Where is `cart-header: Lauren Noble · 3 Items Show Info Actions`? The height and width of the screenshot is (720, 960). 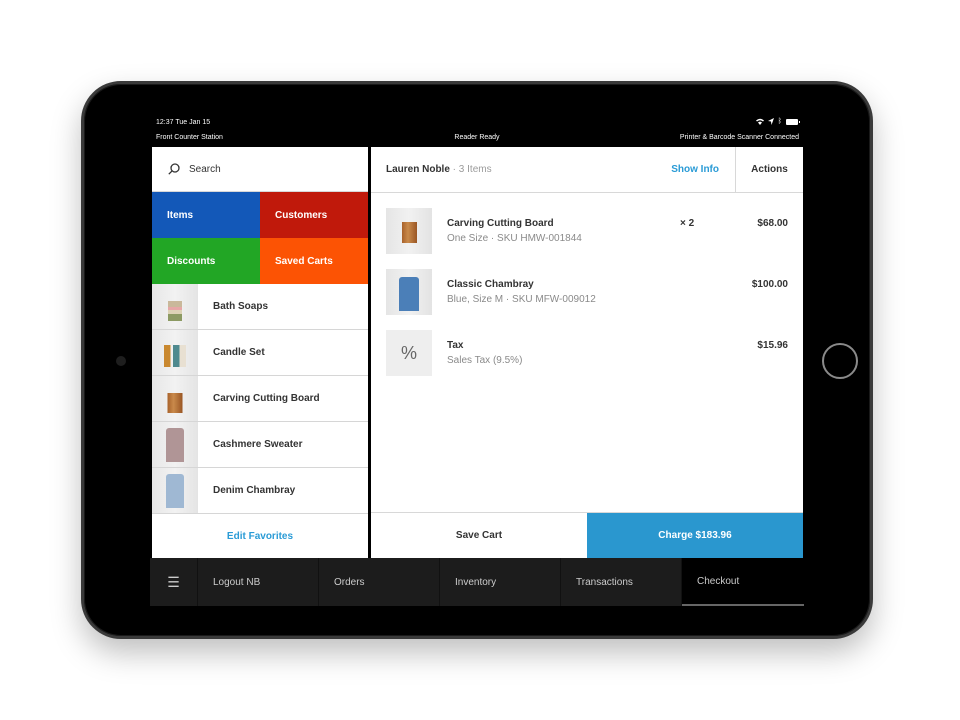 cart-header: Lauren Noble · 3 Items Show Info Actions is located at coordinates (587, 170).